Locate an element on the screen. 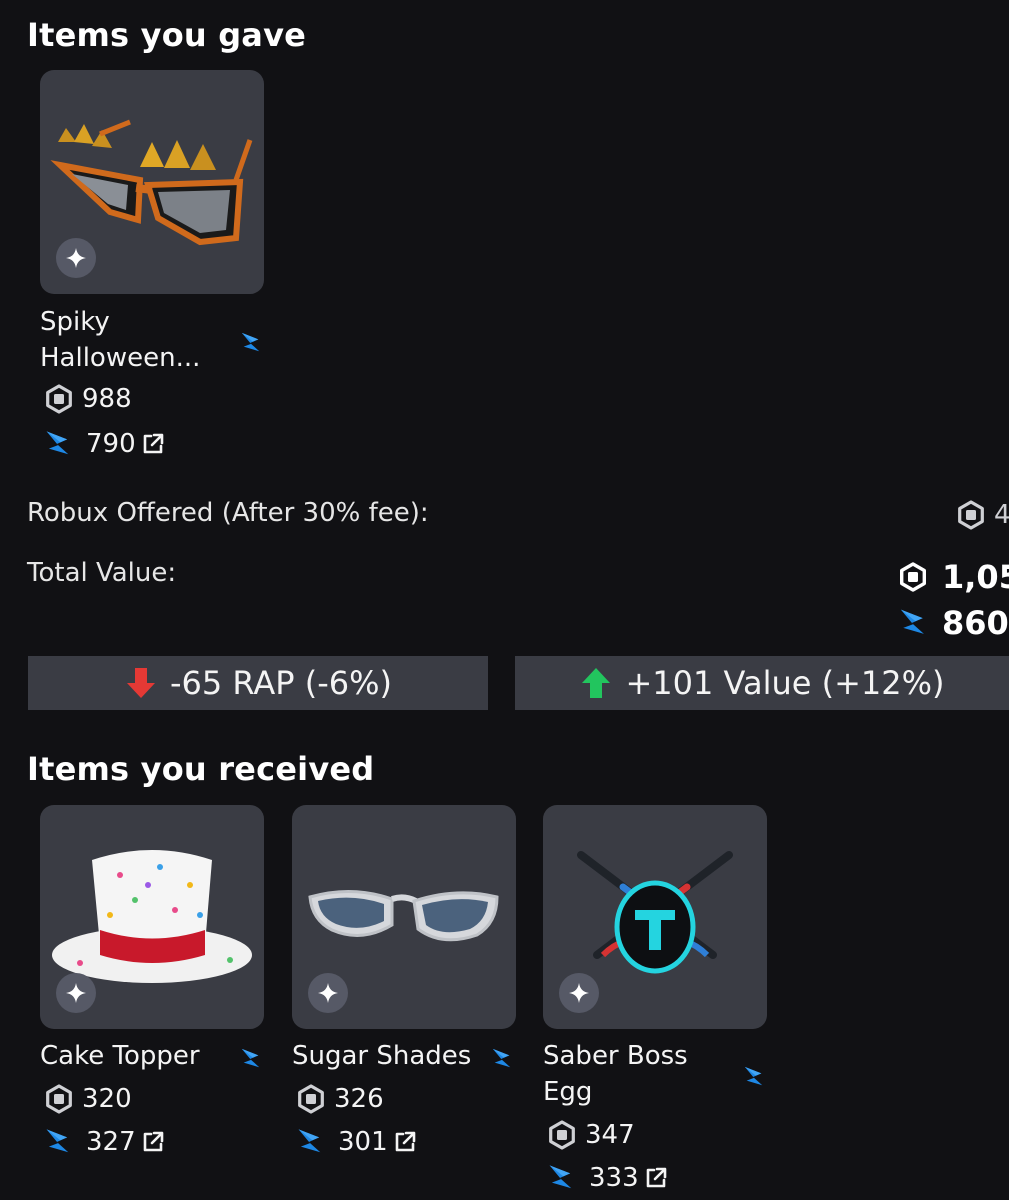 Image resolution: width=1009 pixels, height=1200 pixels. rap-value: 326 is located at coordinates (359, 1099).